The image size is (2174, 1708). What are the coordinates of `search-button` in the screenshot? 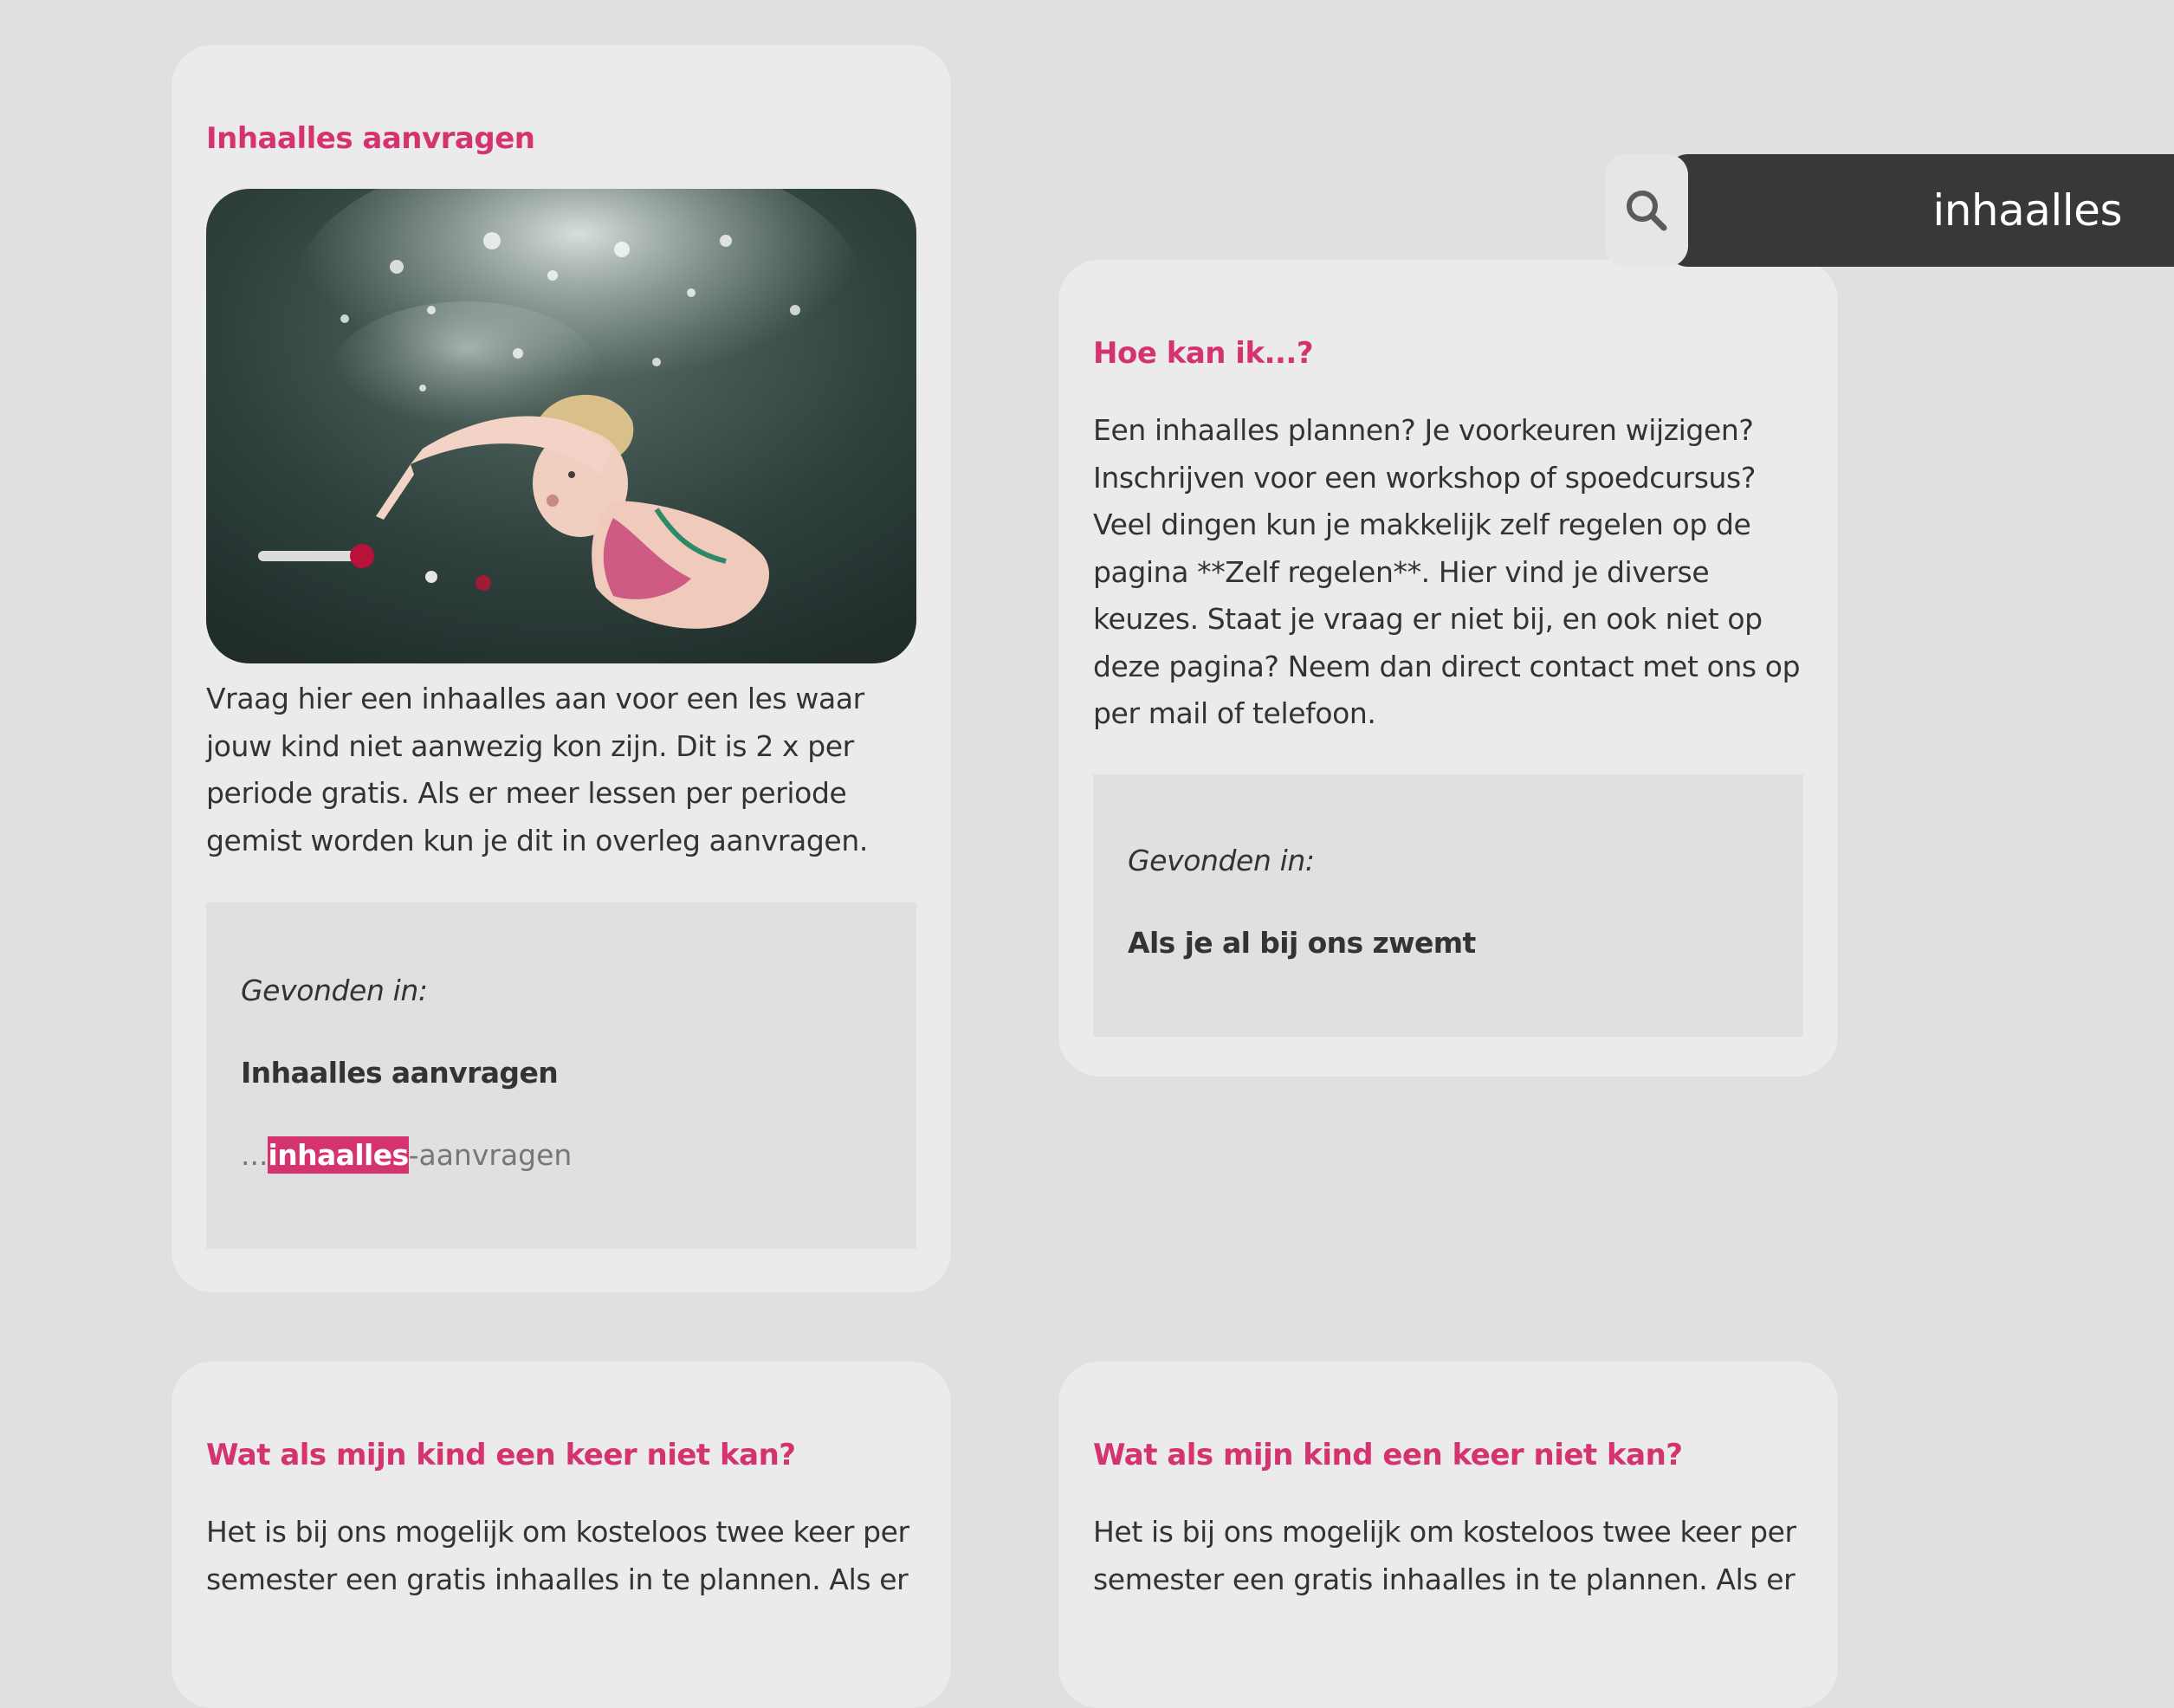 It's located at (1646, 210).